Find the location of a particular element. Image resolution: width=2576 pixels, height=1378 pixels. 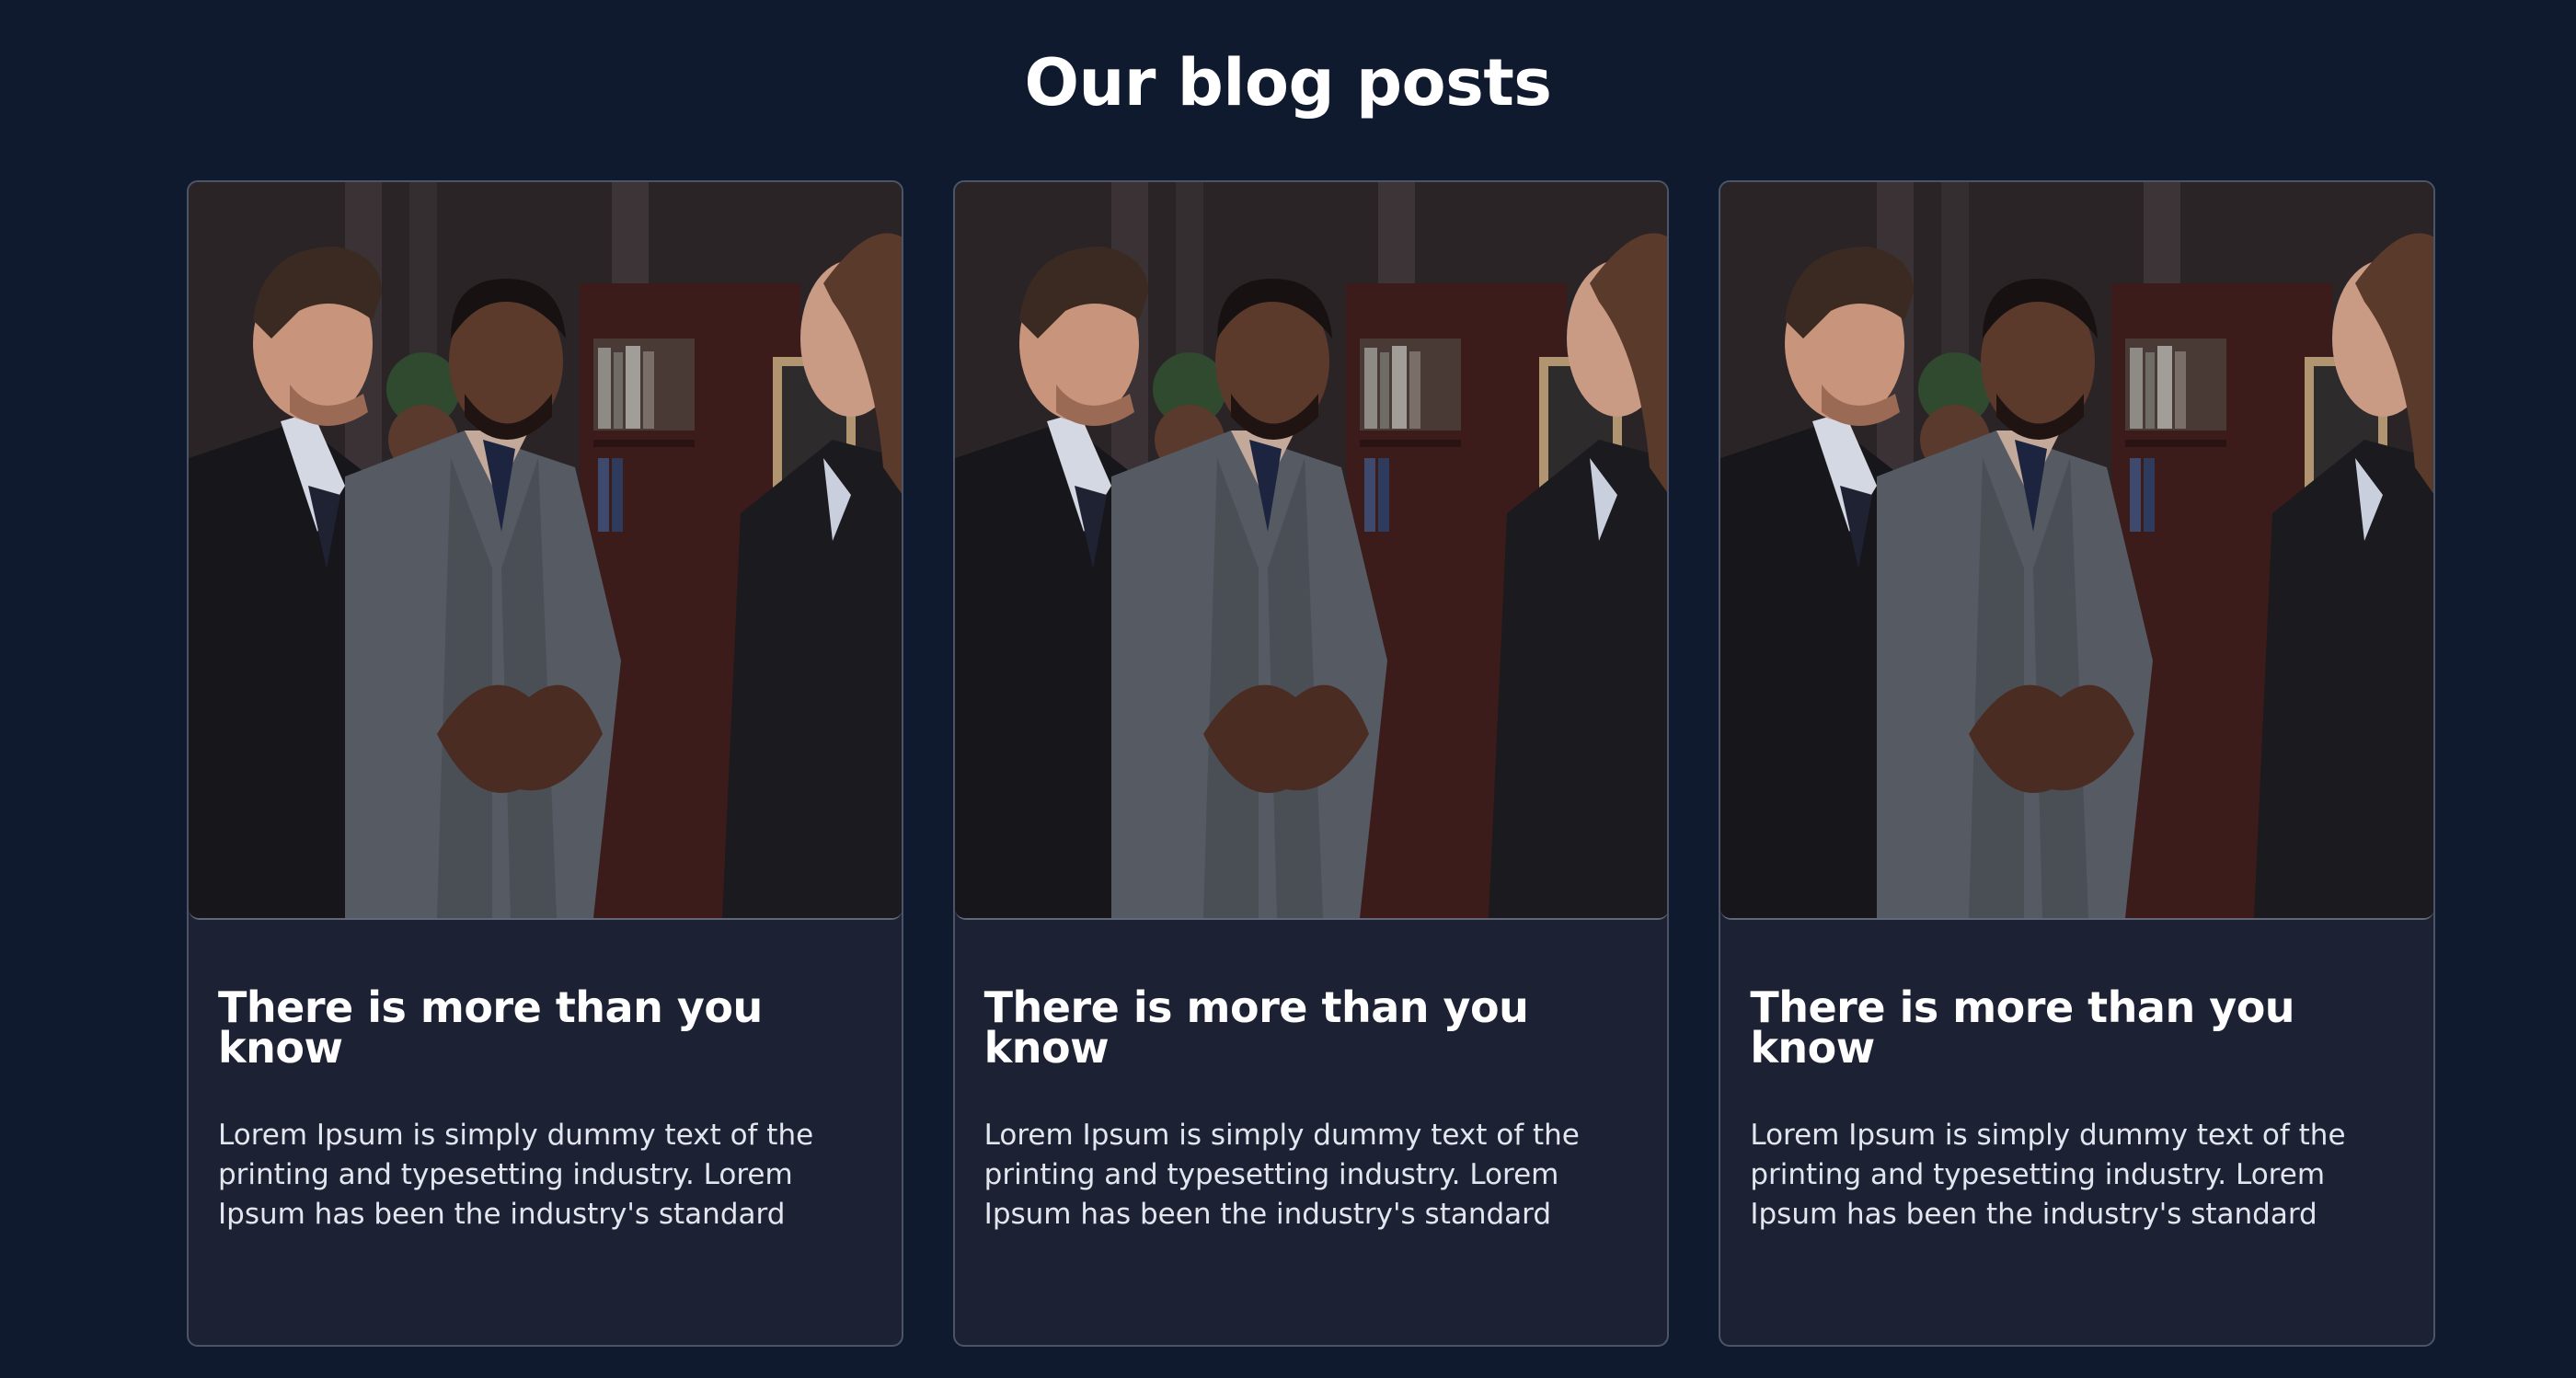

section-heading: Our blog posts is located at coordinates (1288, 83).